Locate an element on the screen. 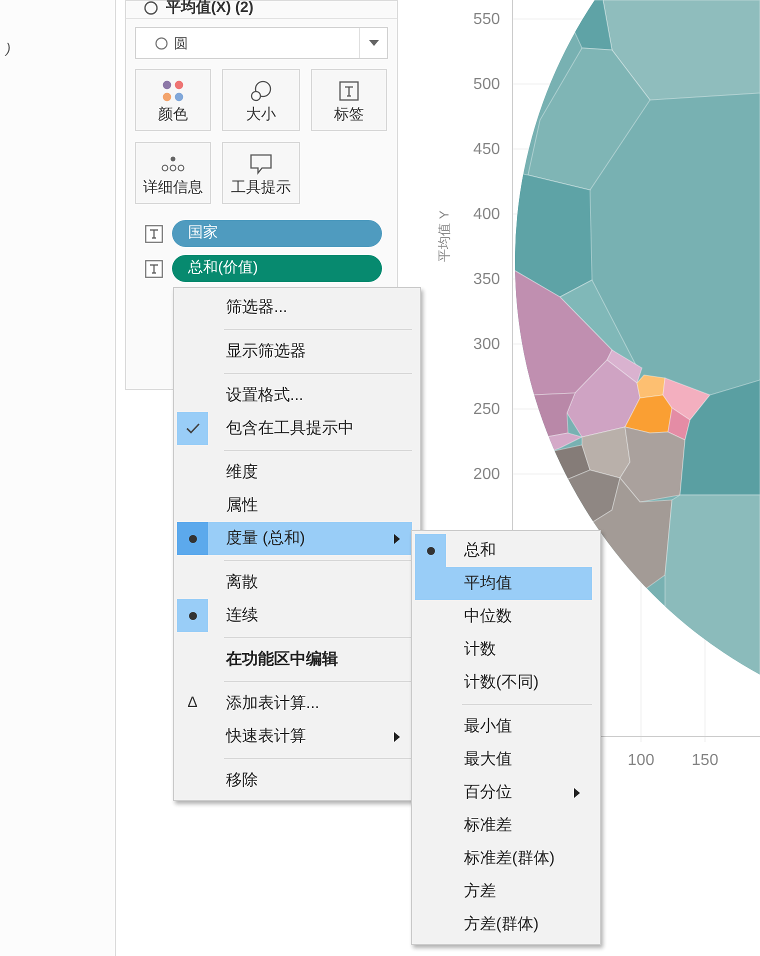  menu-item: 在功能区中编辑 is located at coordinates (294, 659).